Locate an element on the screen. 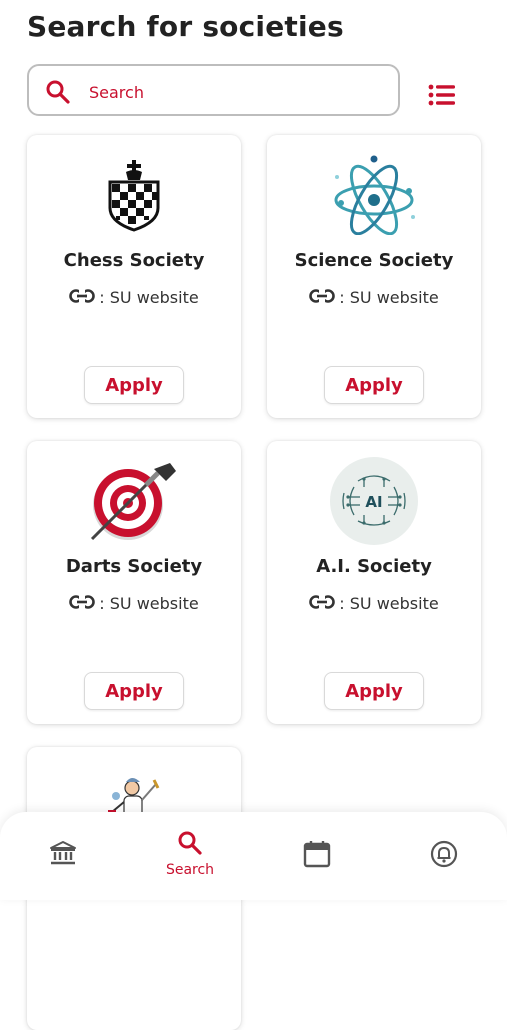  bottom-nav: Search is located at coordinates (253, 856).